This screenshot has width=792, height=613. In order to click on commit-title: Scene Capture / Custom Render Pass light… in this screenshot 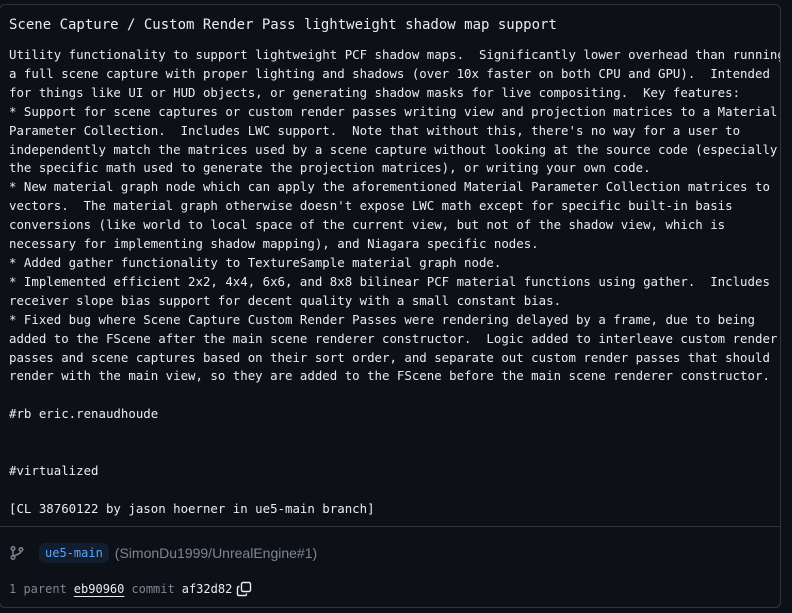, I will do `click(283, 25)`.